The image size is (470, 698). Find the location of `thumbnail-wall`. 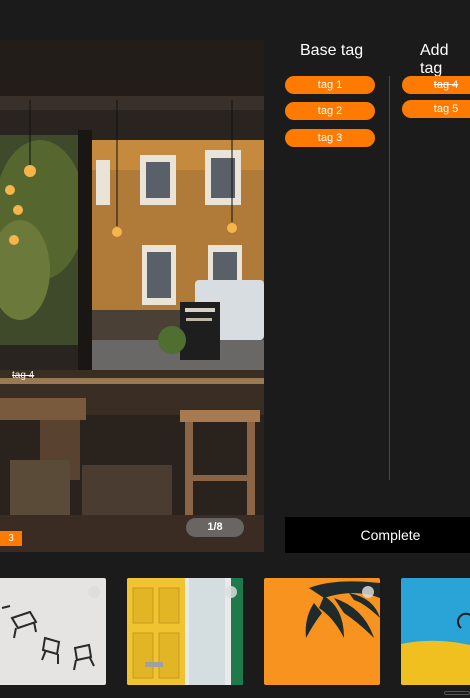

thumbnail-wall is located at coordinates (435, 631).